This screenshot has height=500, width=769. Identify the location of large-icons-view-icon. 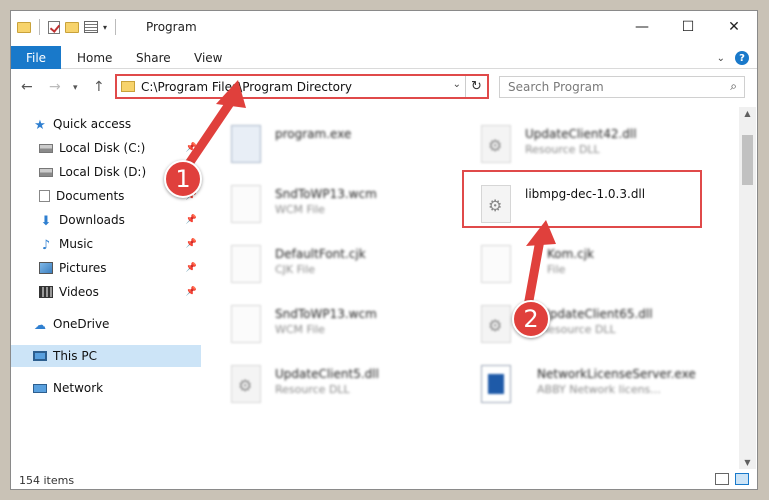
(742, 479).